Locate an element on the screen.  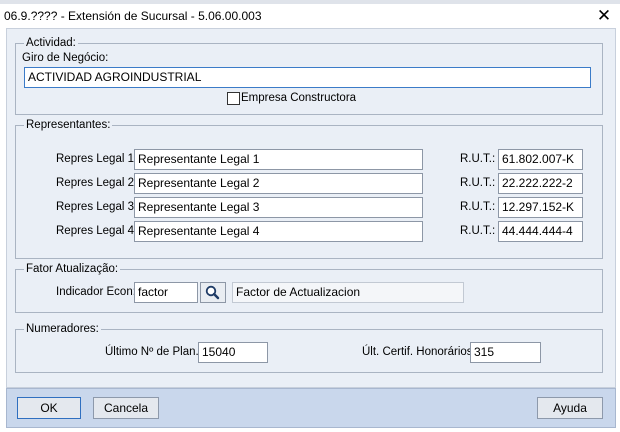
ok-button: OK is located at coordinates (49, 408).